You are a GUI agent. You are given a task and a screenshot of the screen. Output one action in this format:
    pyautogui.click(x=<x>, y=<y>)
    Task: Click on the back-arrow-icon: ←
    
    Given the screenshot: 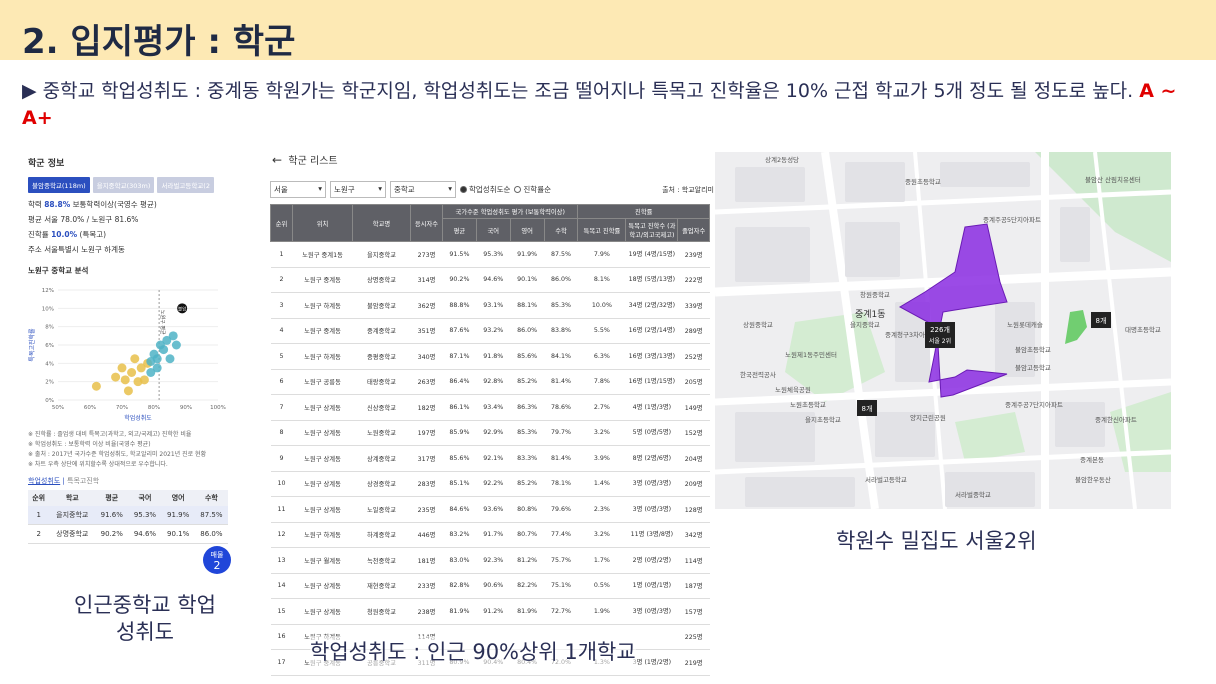 What is the action you would take?
    pyautogui.click(x=277, y=160)
    